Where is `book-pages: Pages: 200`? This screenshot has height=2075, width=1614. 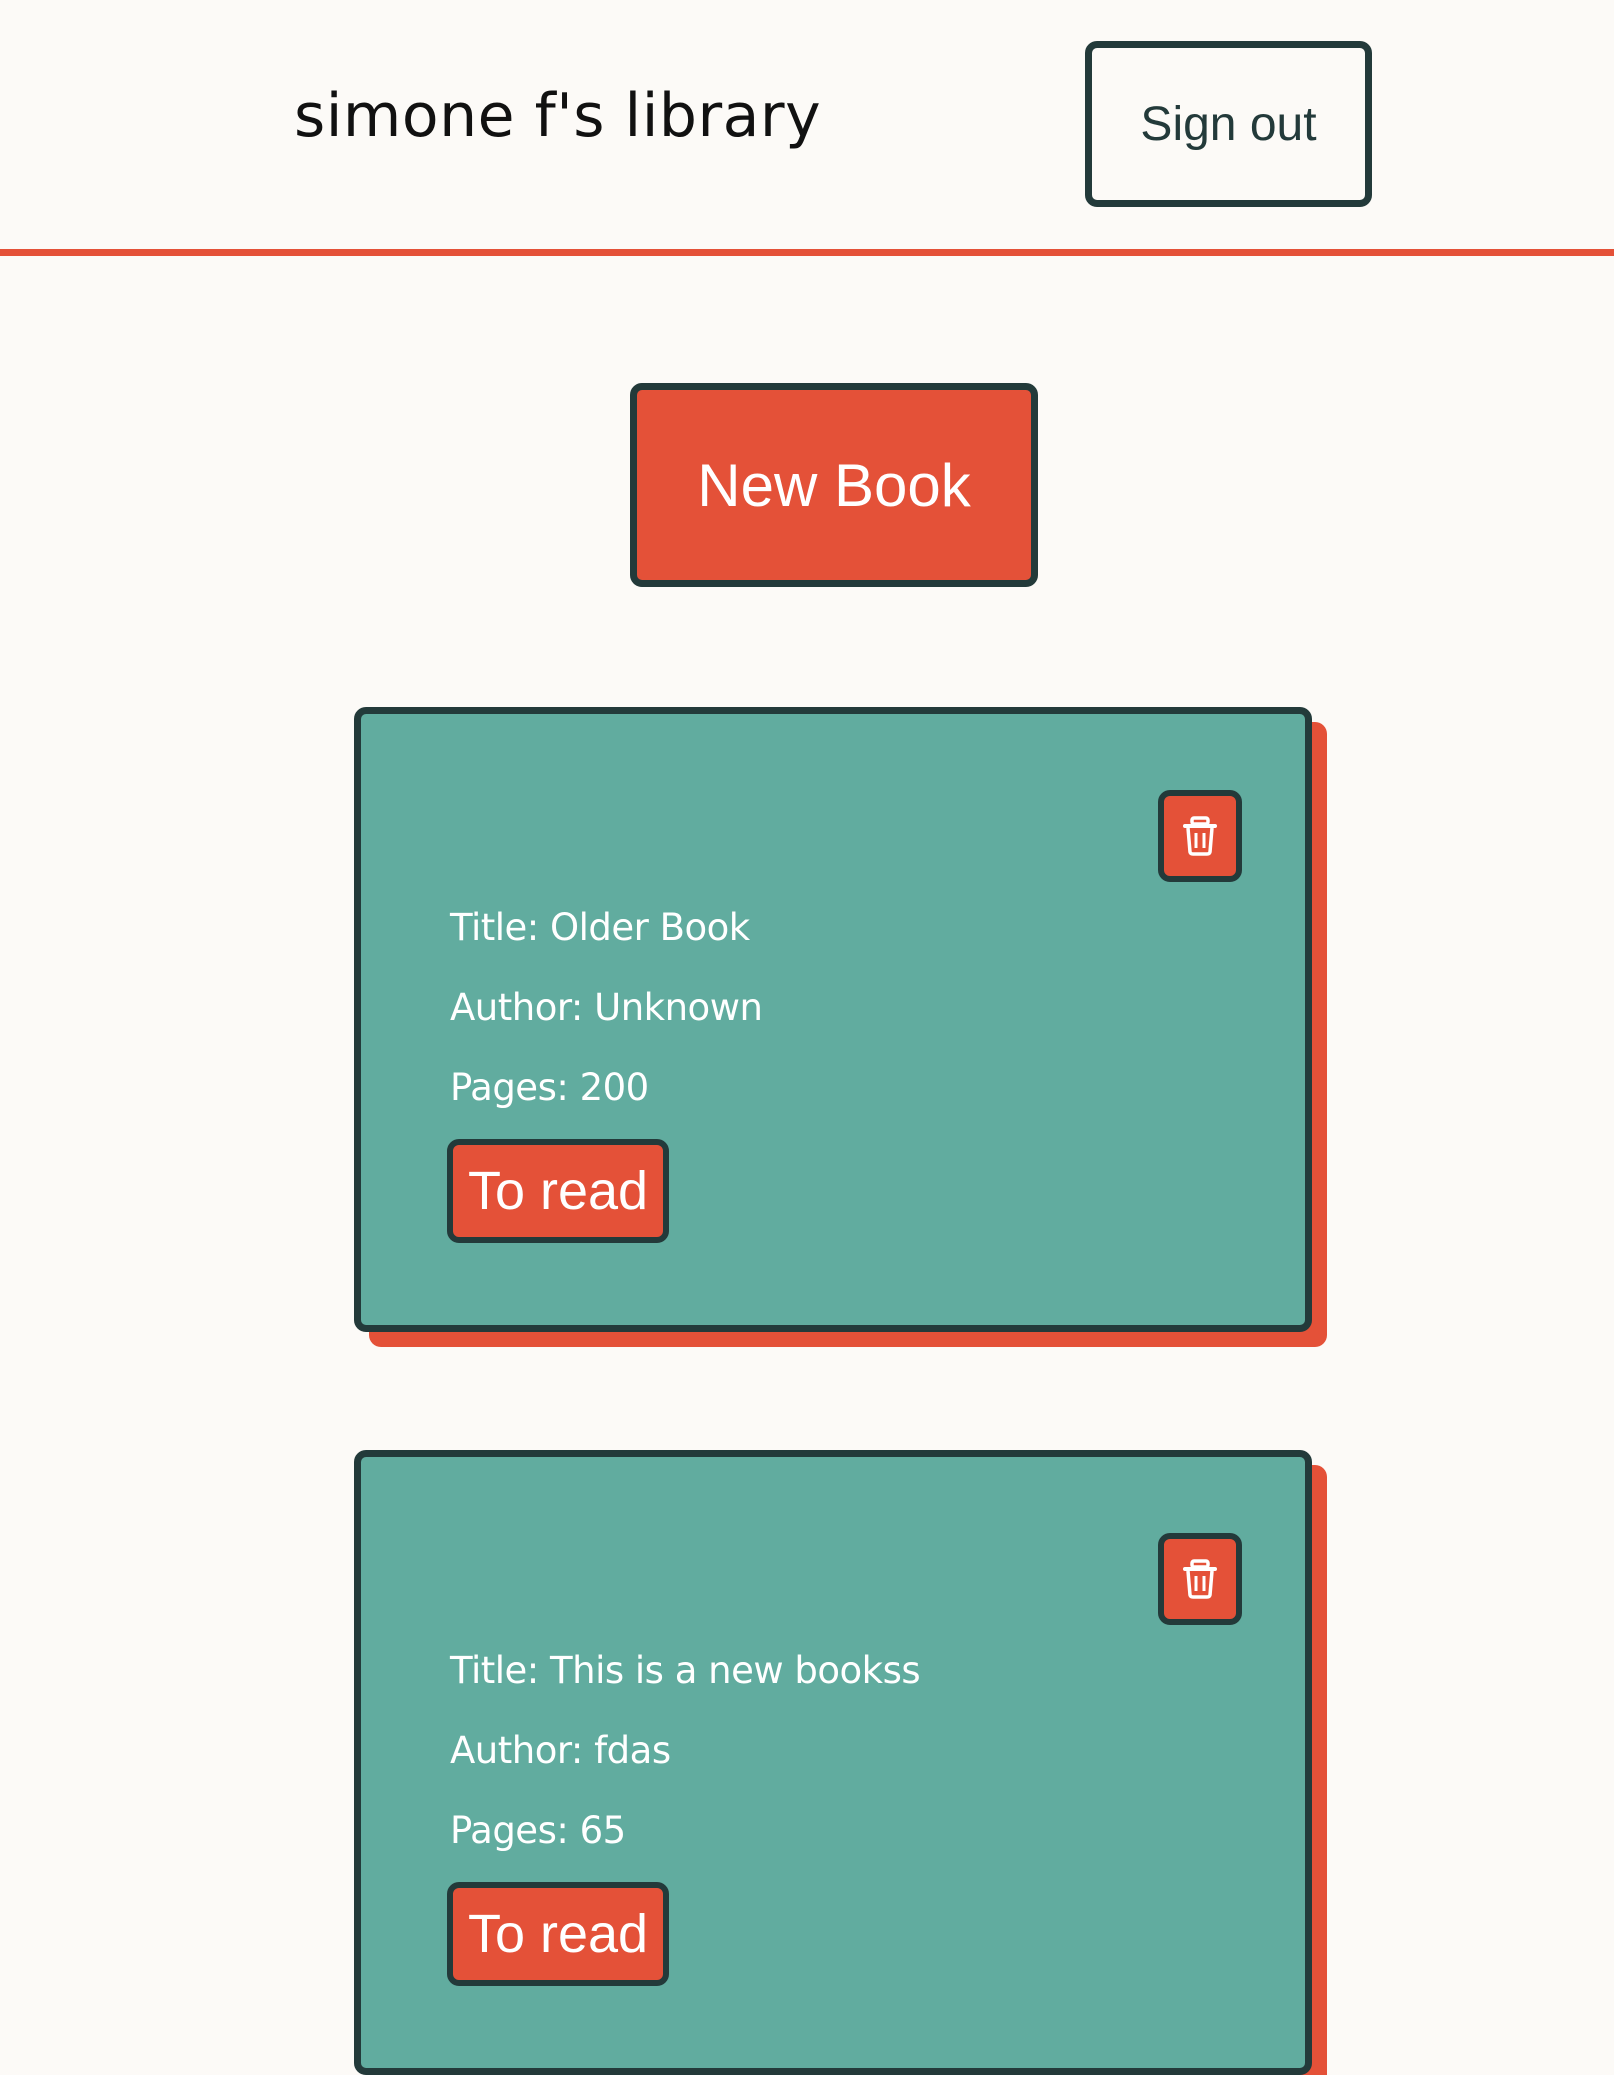 book-pages: Pages: 200 is located at coordinates (549, 1087).